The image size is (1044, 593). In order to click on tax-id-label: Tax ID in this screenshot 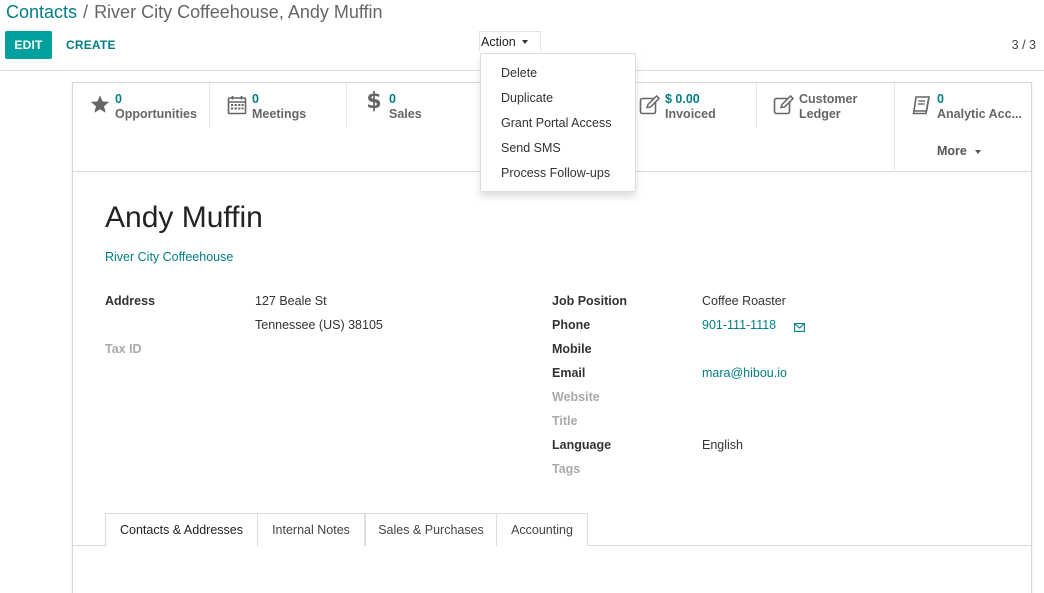, I will do `click(123, 349)`.